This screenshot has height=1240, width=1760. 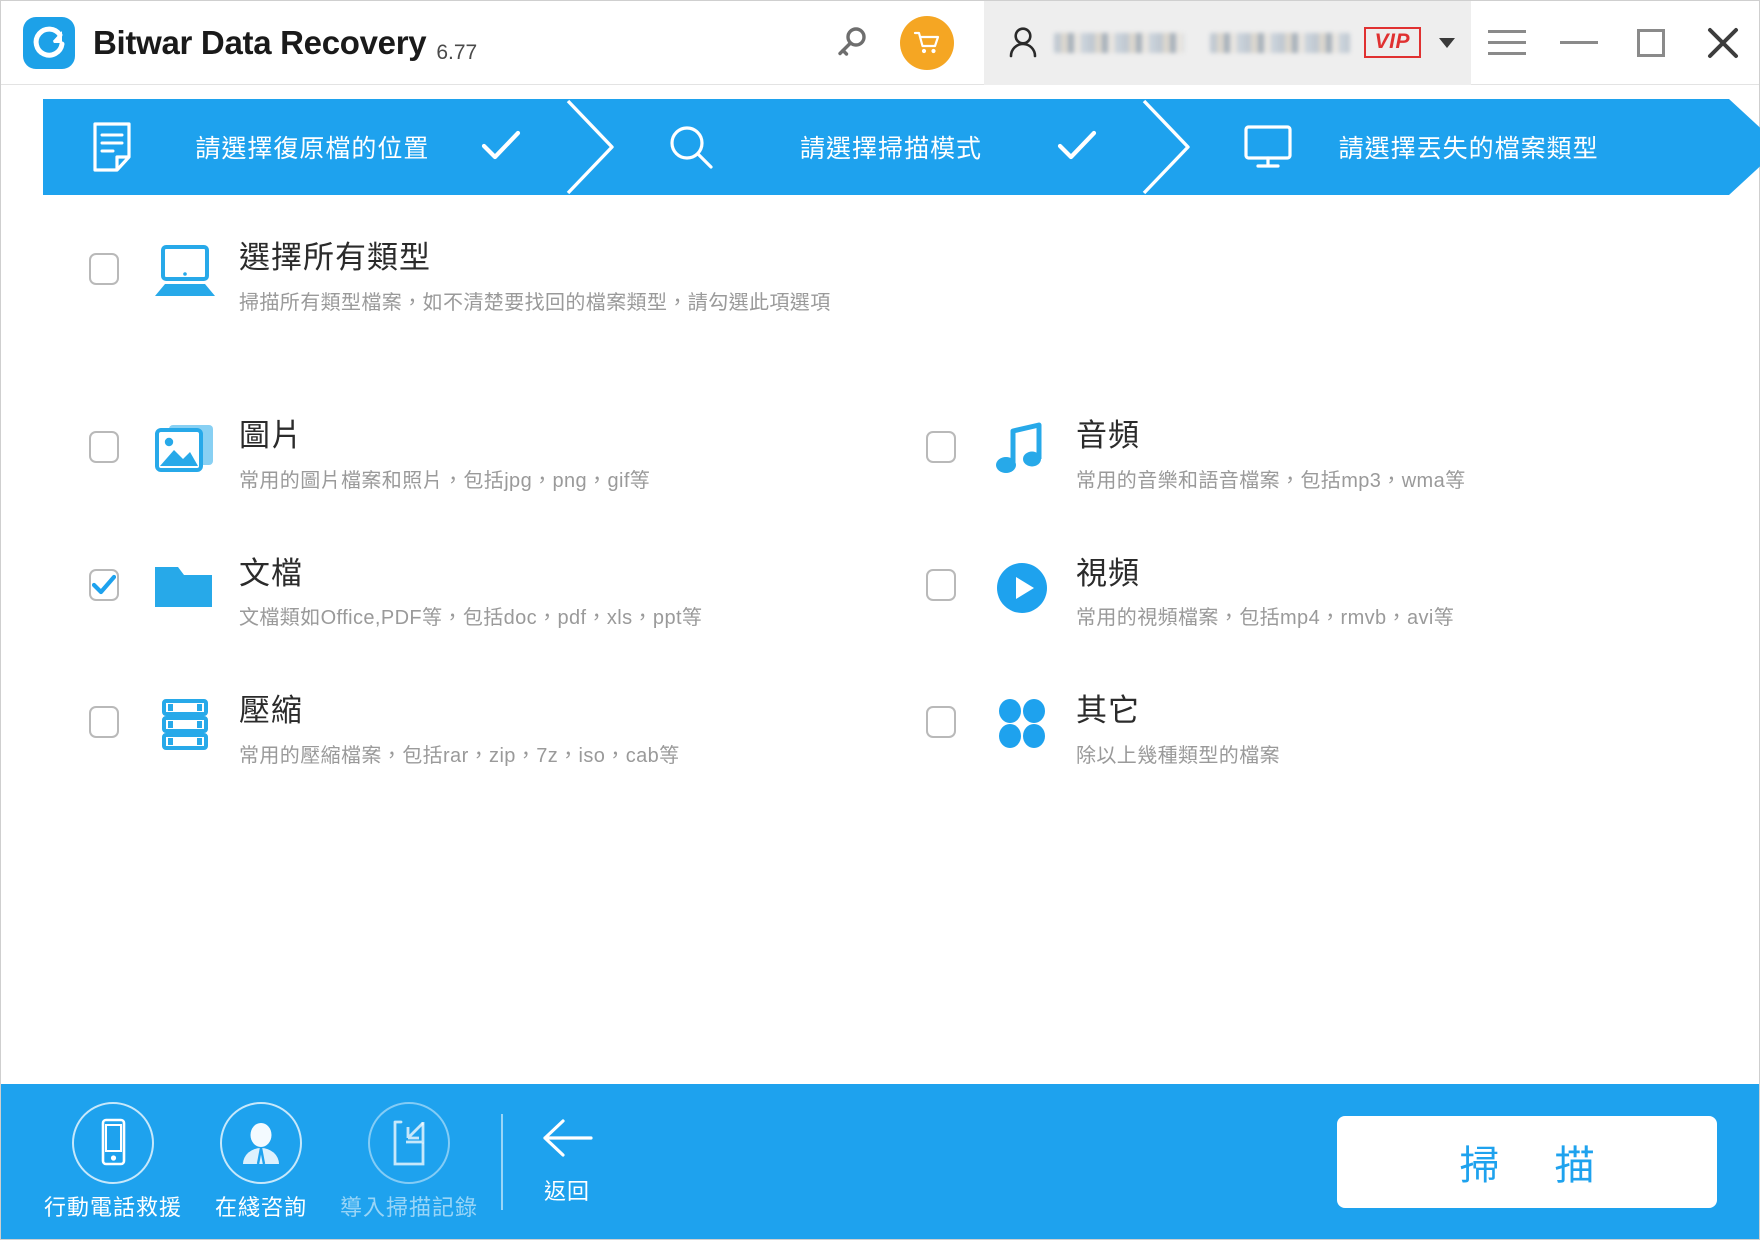 What do you see at coordinates (1527, 1161) in the screenshot?
I see `scan-button: 掃 描` at bounding box center [1527, 1161].